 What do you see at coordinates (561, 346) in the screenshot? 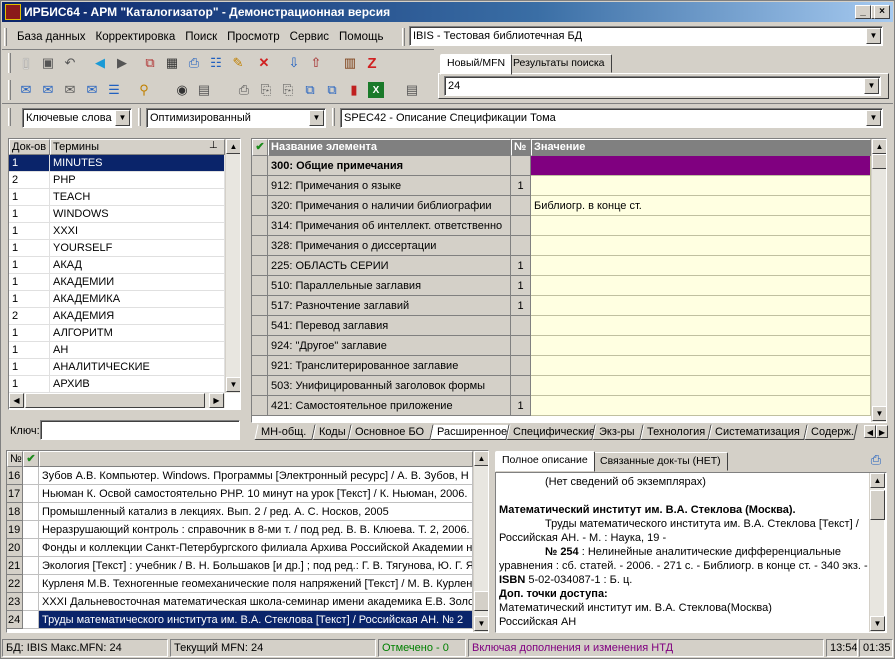
I see `table-row: 924: "Другое" заглавие` at bounding box center [561, 346].